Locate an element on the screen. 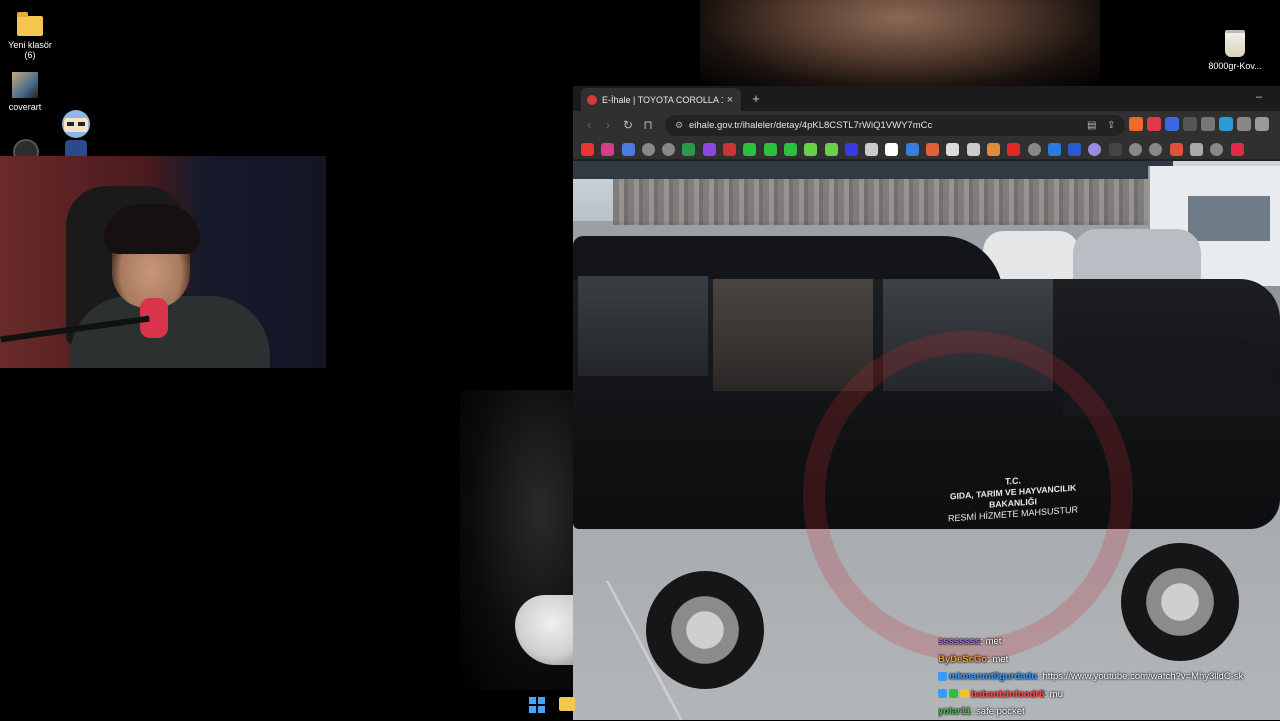  drive-bookmark-icon is located at coordinates (689, 149).